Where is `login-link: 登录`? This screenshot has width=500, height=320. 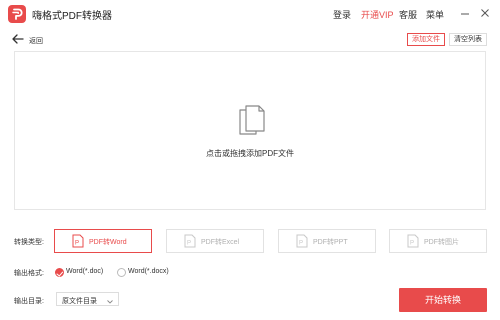 login-link: 登录 is located at coordinates (342, 14).